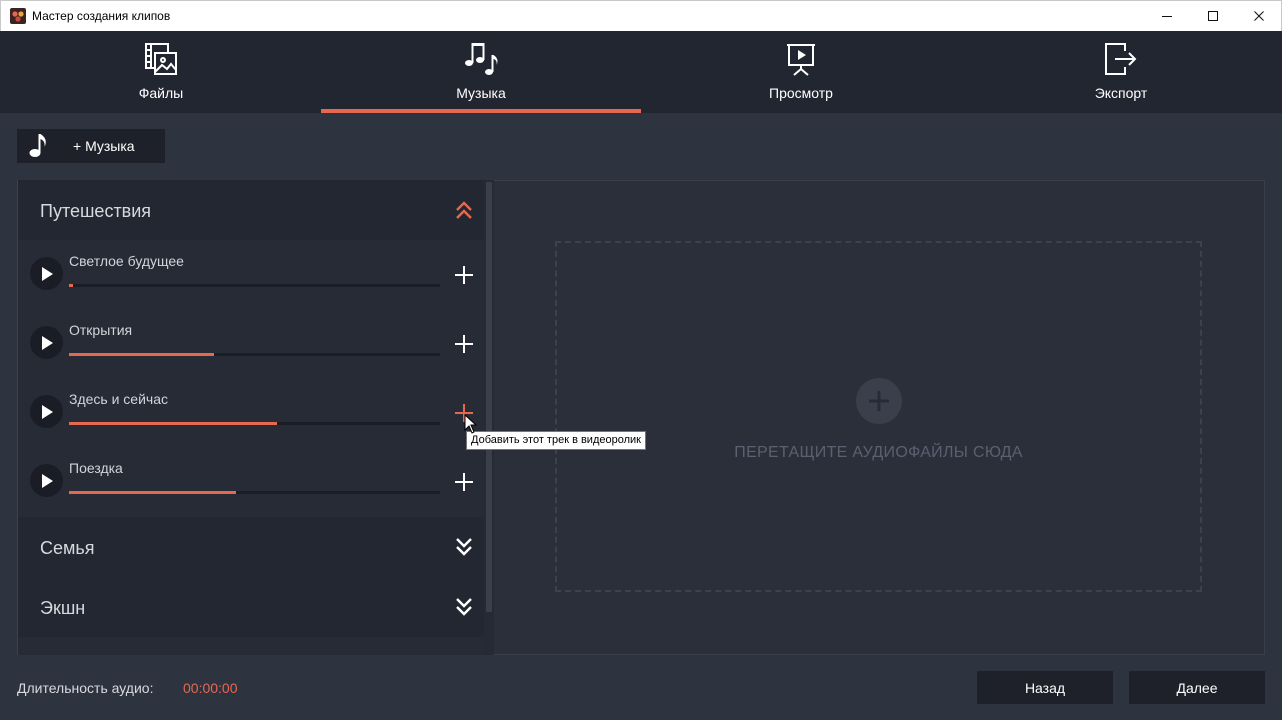 This screenshot has height=720, width=1282. Describe the element at coordinates (481, 93) in the screenshot. I see `tab-music-label: Музыка` at that location.